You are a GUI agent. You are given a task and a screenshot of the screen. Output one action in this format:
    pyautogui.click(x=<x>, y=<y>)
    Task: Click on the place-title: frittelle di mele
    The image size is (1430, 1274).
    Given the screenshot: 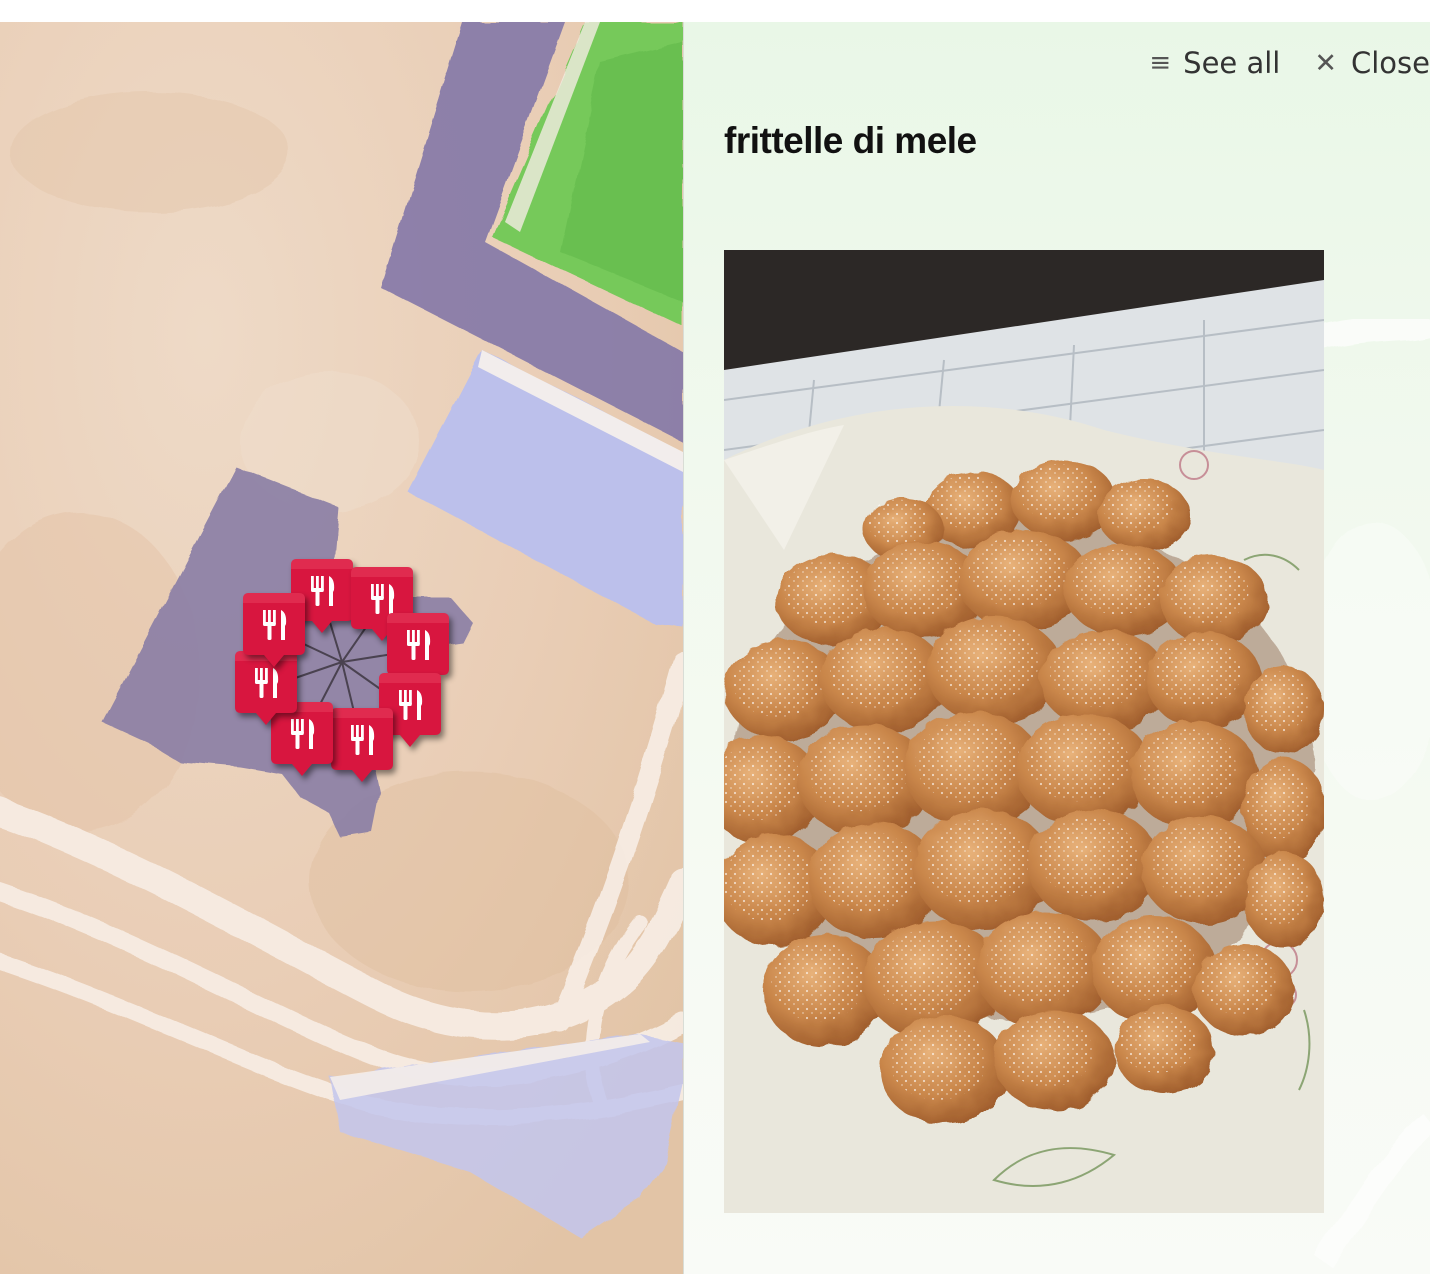 What is the action you would take?
    pyautogui.click(x=850, y=140)
    